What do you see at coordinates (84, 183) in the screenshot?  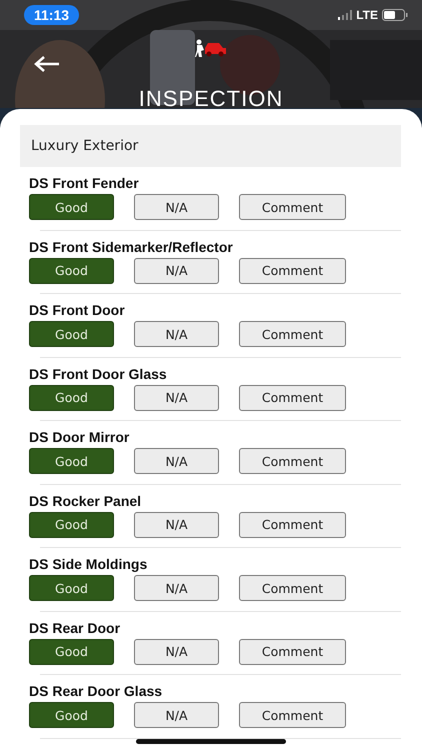 I see `item-title: DS Front Fender` at bounding box center [84, 183].